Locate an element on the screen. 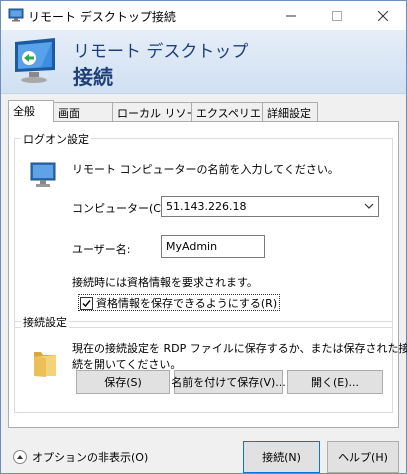  minimize-icon is located at coordinates (291, 15).